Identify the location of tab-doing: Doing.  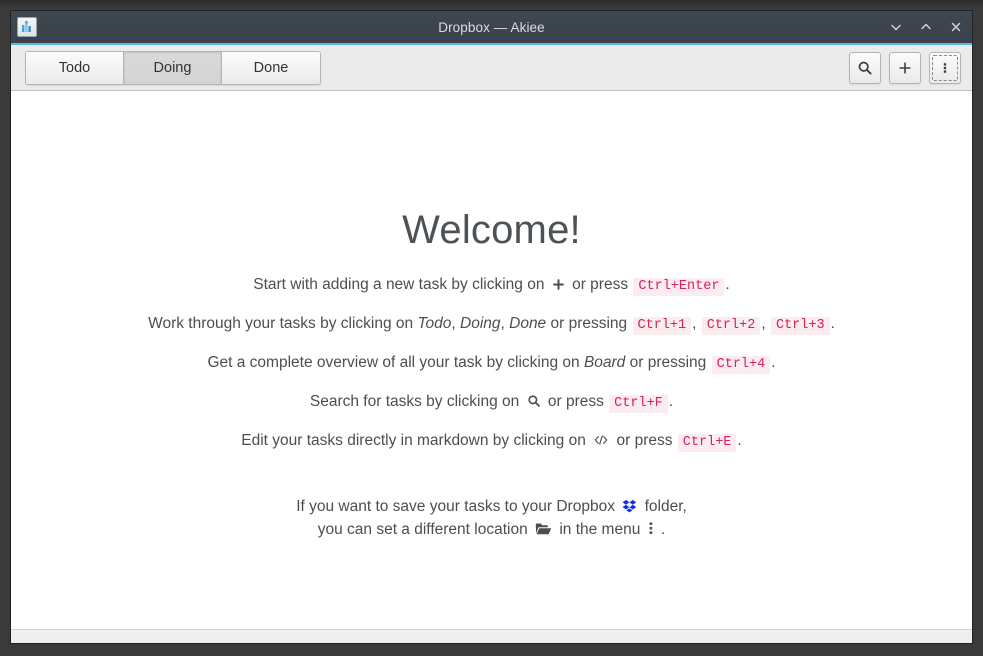
(173, 67).